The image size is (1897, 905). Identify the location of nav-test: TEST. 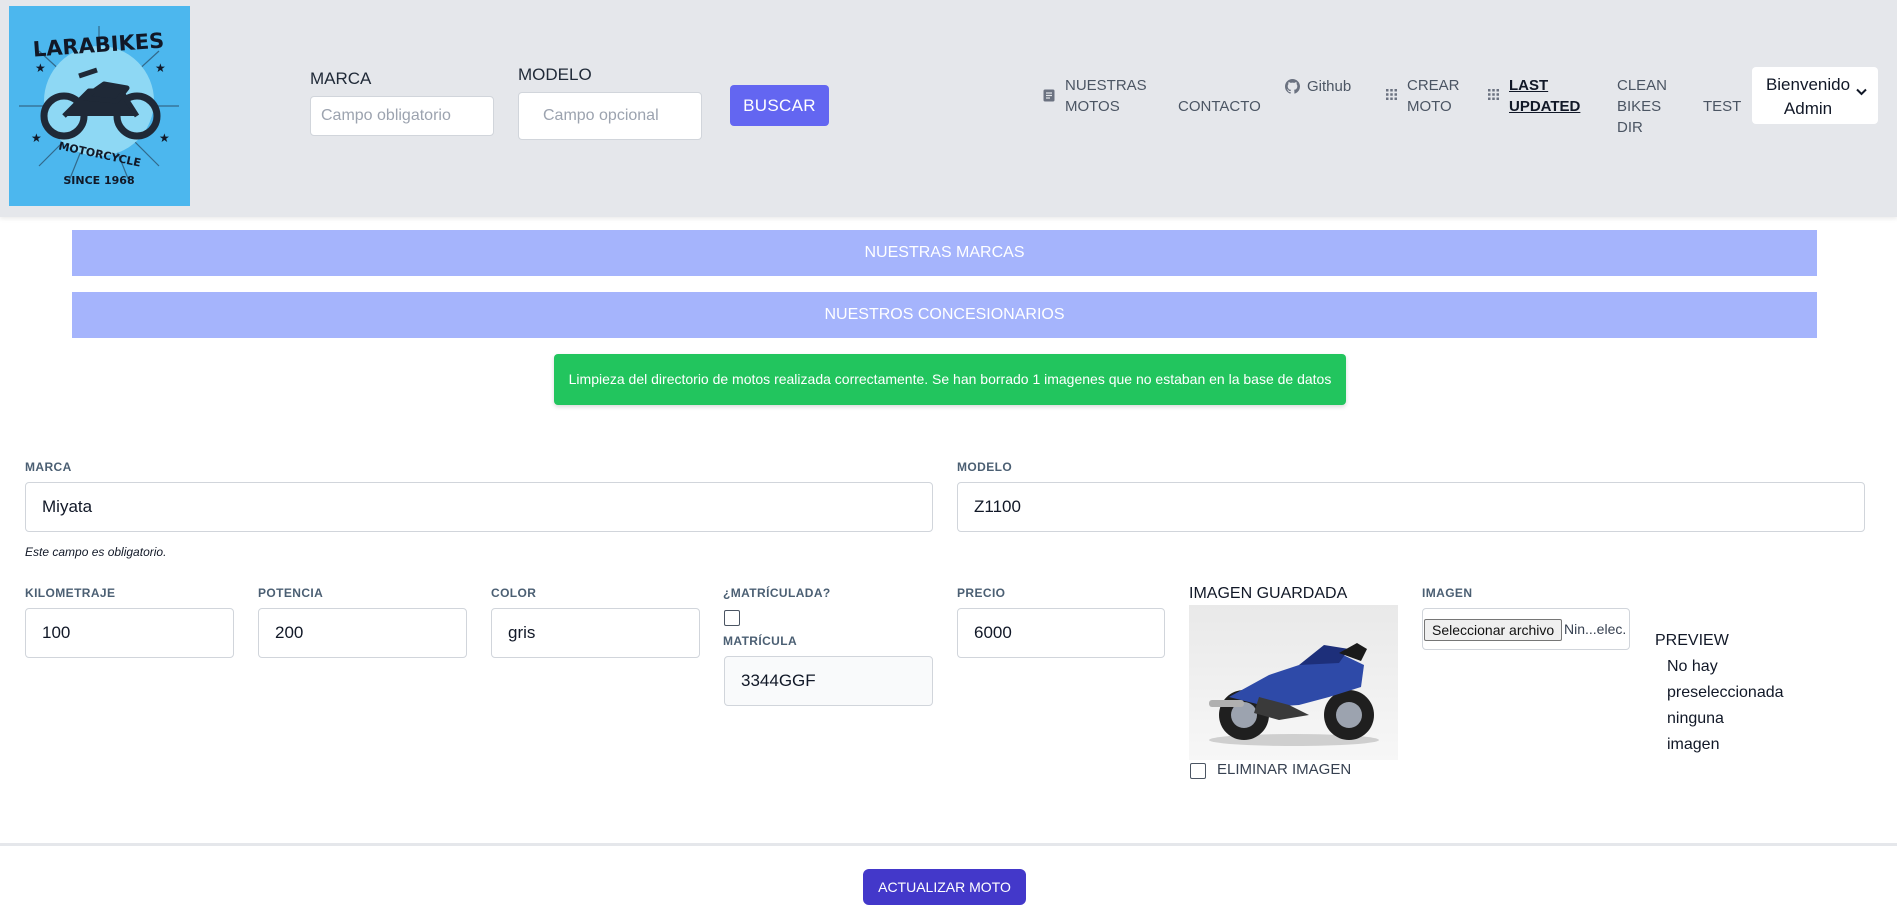
(1722, 106).